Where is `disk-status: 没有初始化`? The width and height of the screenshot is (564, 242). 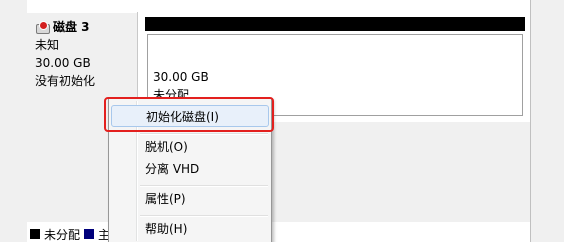
disk-status: 没有初始化 is located at coordinates (65, 81).